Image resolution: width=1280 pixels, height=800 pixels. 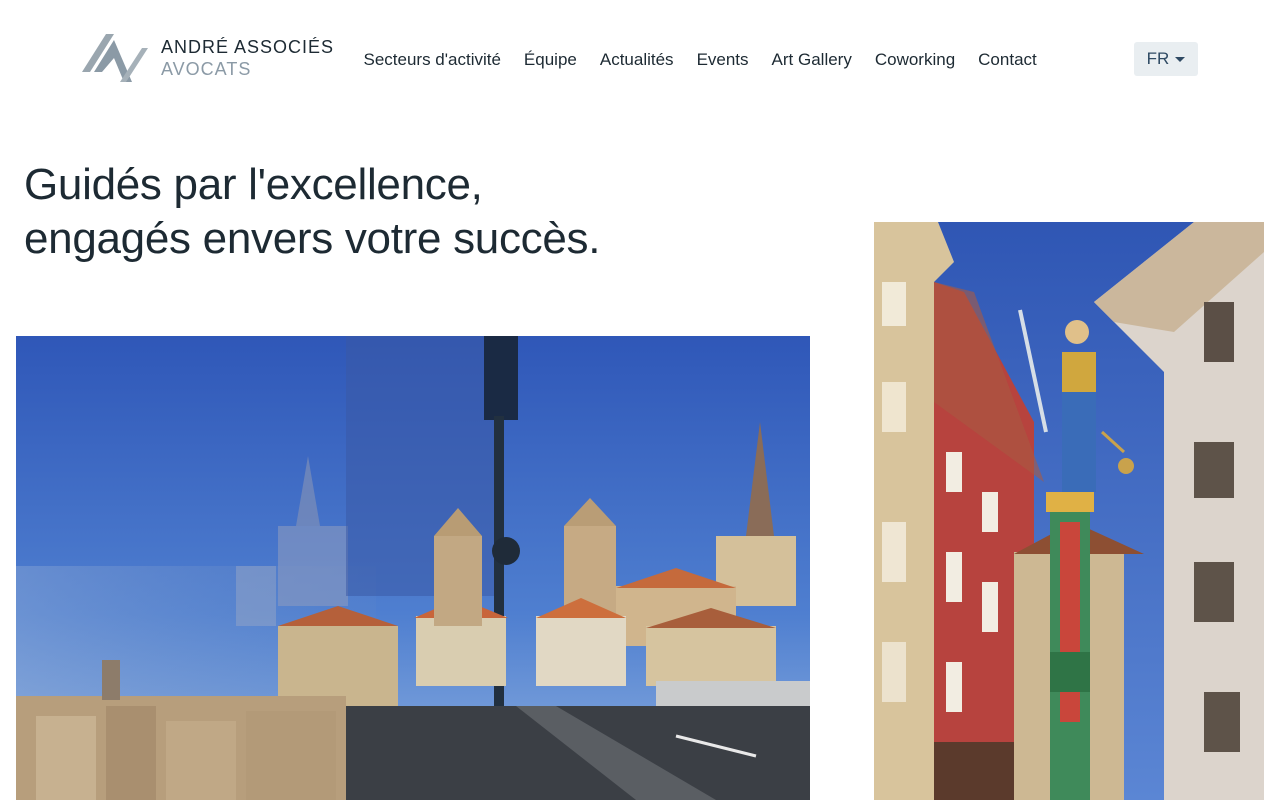 I want to click on nav-item-events: Events, so click(x=722, y=60).